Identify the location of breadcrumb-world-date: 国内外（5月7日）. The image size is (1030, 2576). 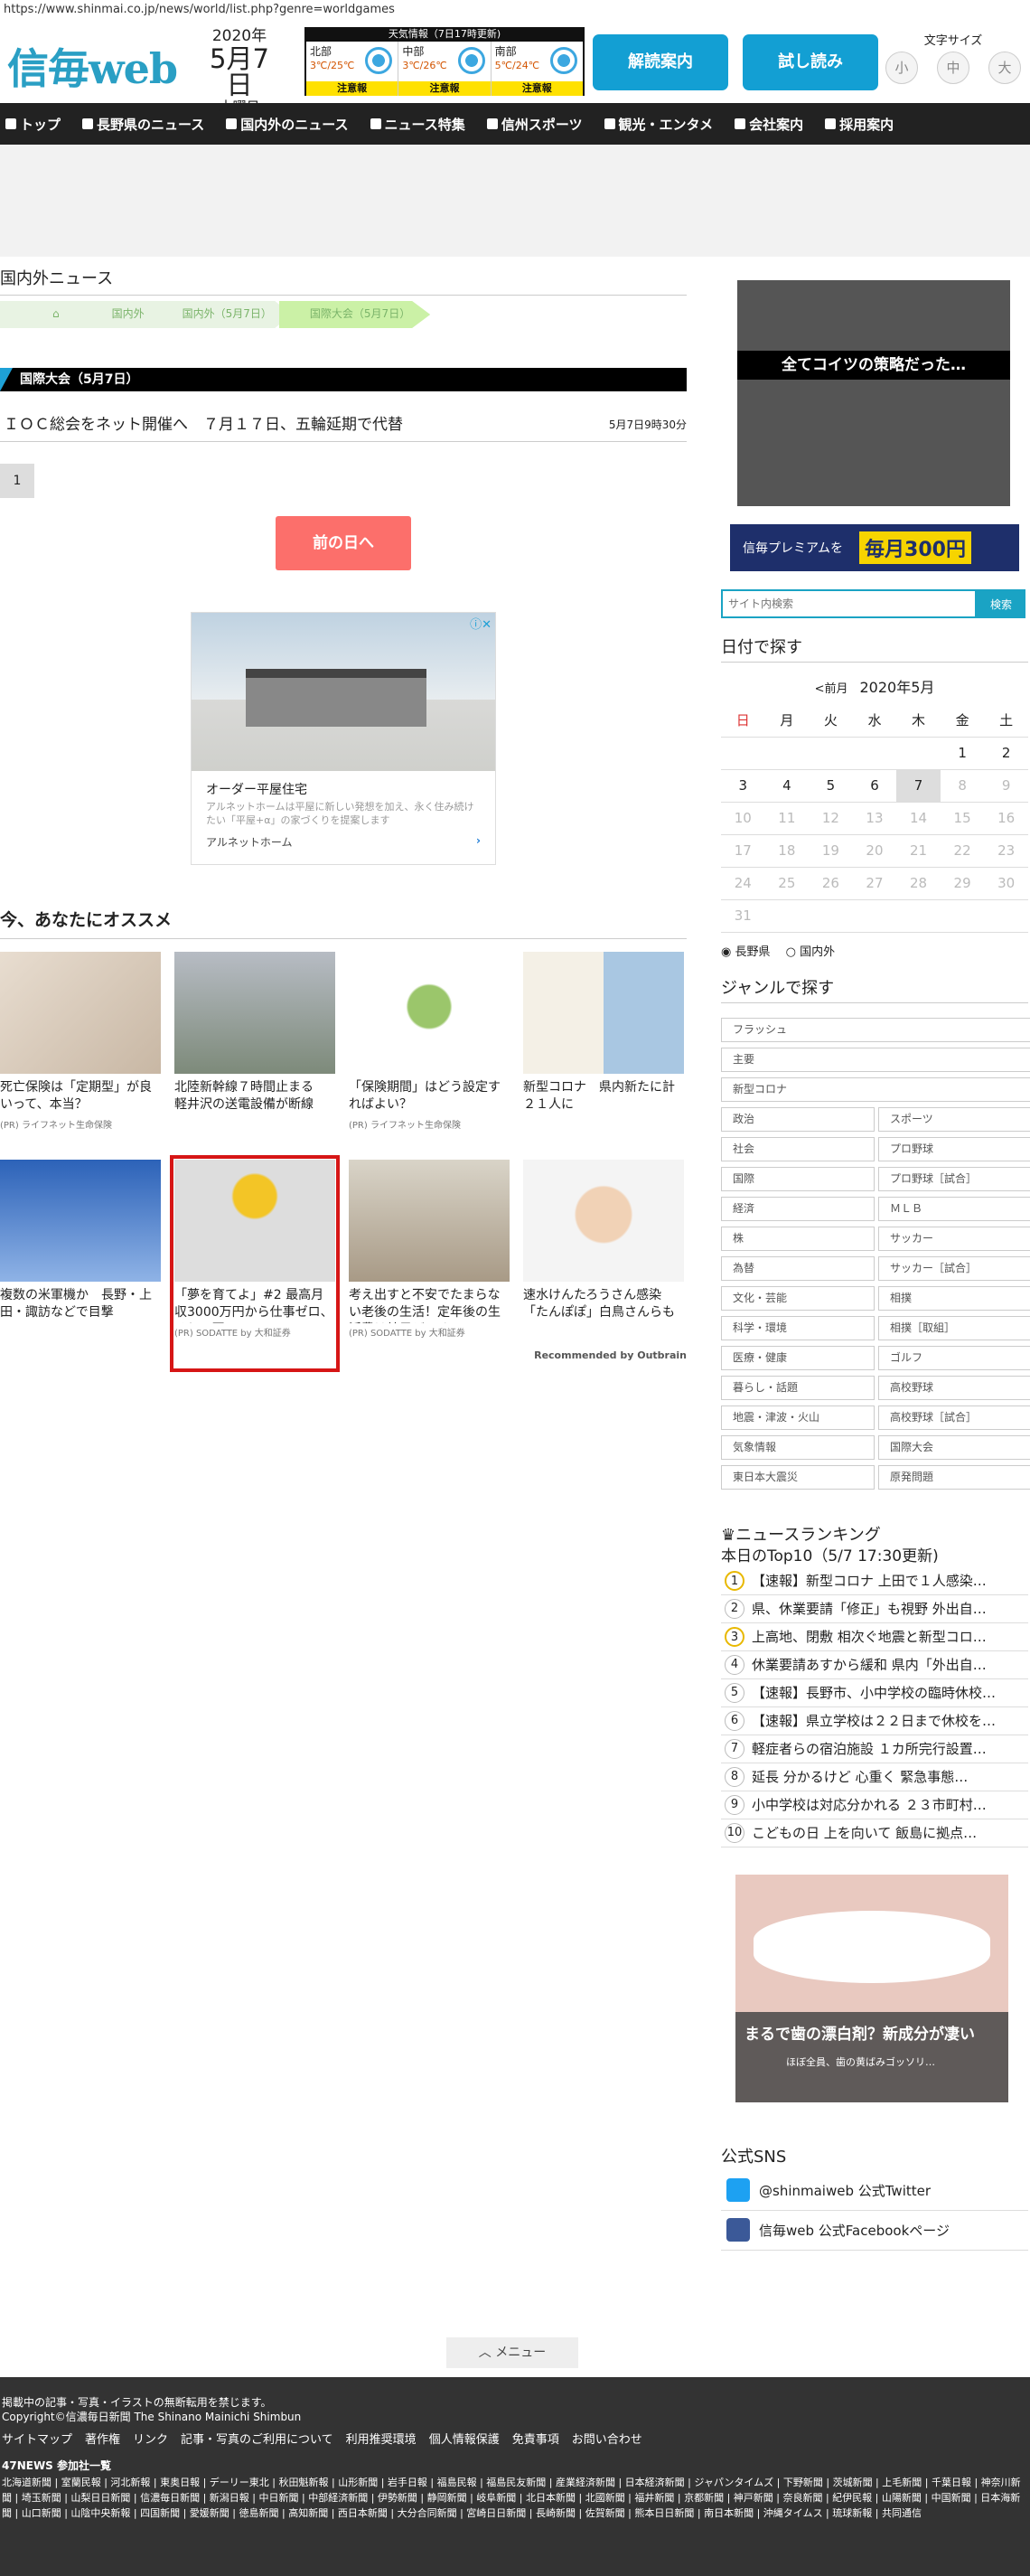
(221, 315).